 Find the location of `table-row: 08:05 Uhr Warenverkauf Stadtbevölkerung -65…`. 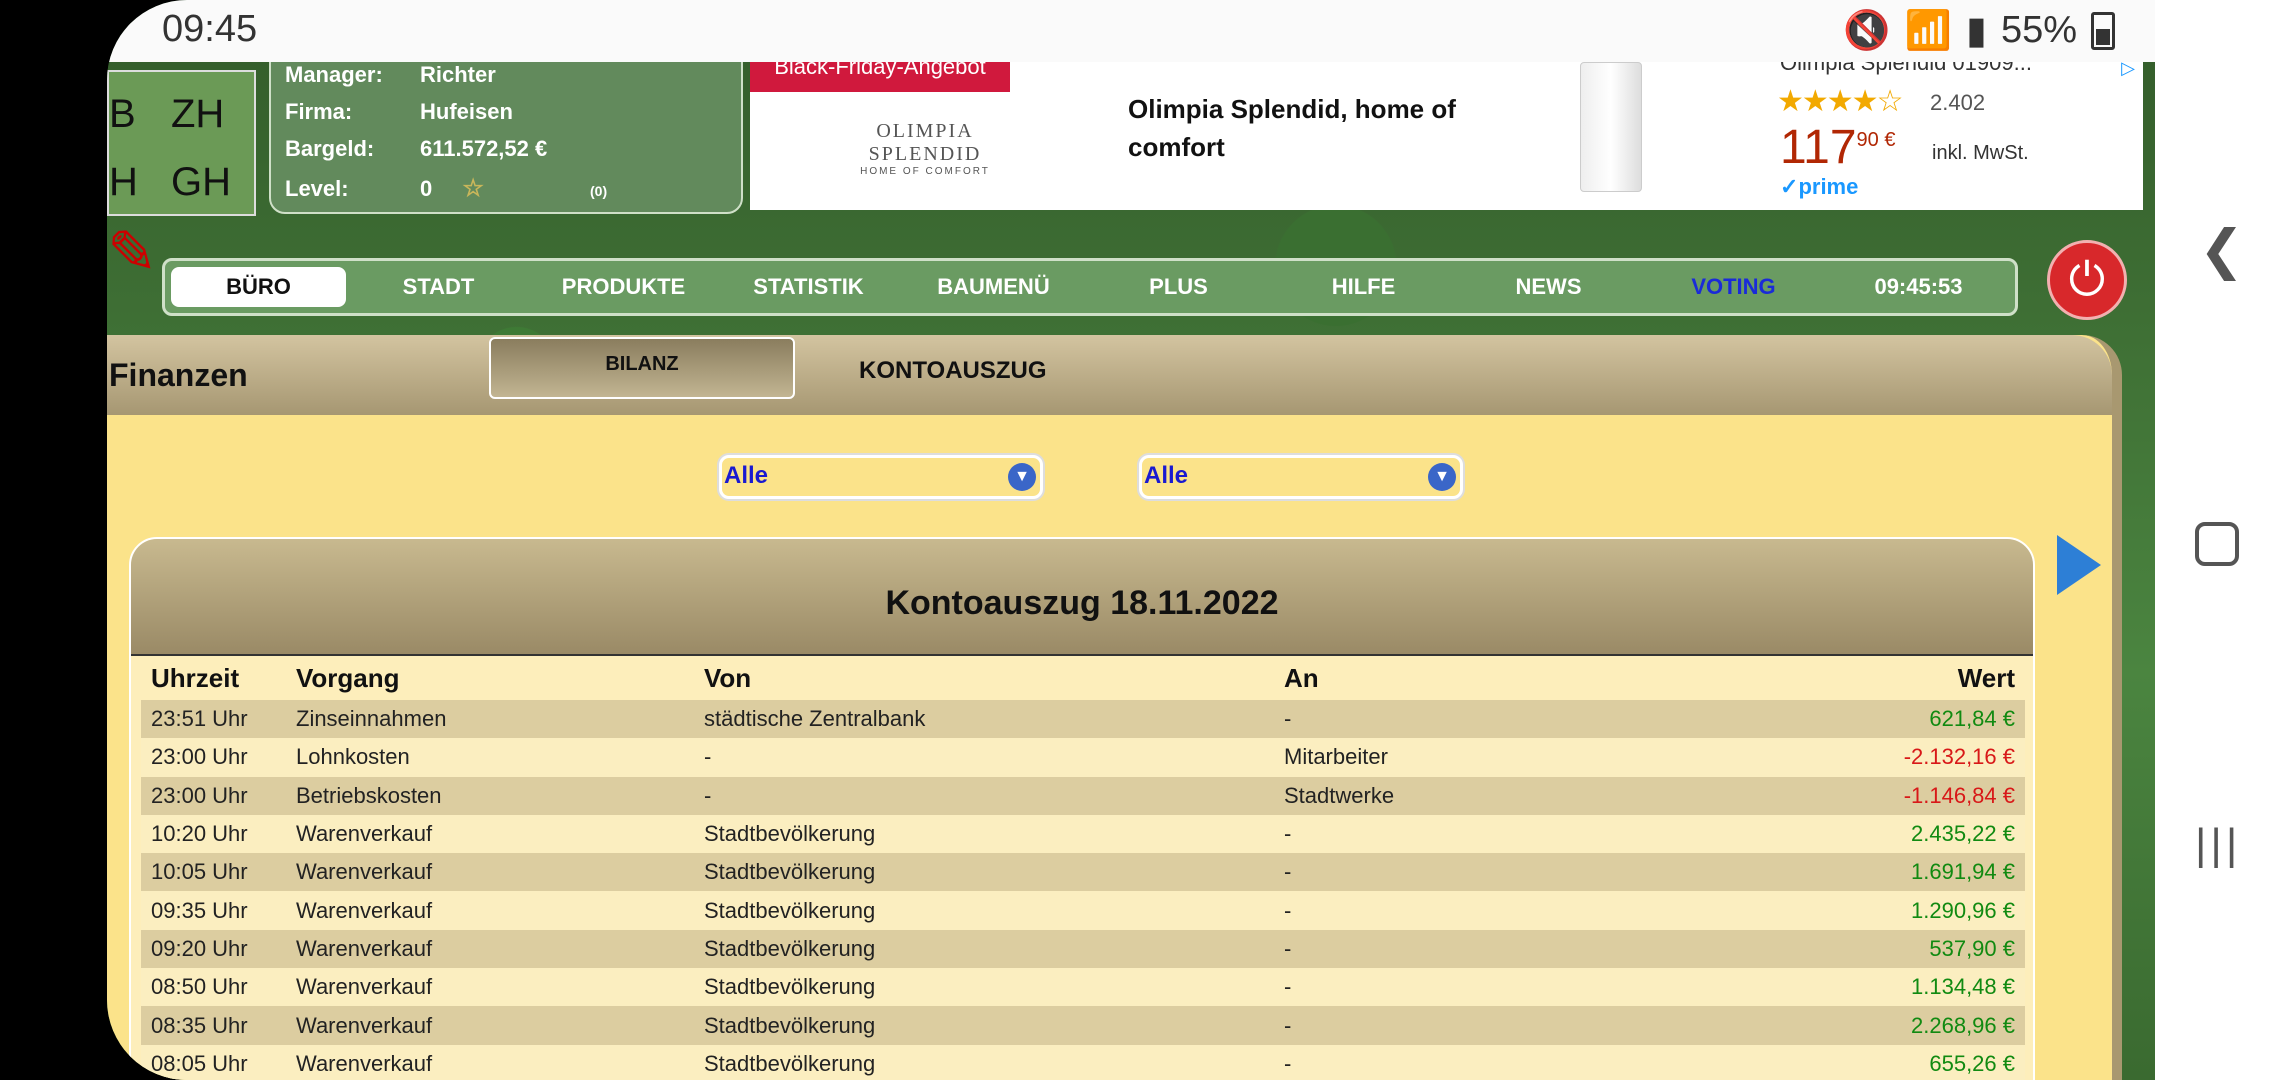

table-row: 08:05 Uhr Warenverkauf Stadtbevölkerung -65… is located at coordinates (1083, 1062).